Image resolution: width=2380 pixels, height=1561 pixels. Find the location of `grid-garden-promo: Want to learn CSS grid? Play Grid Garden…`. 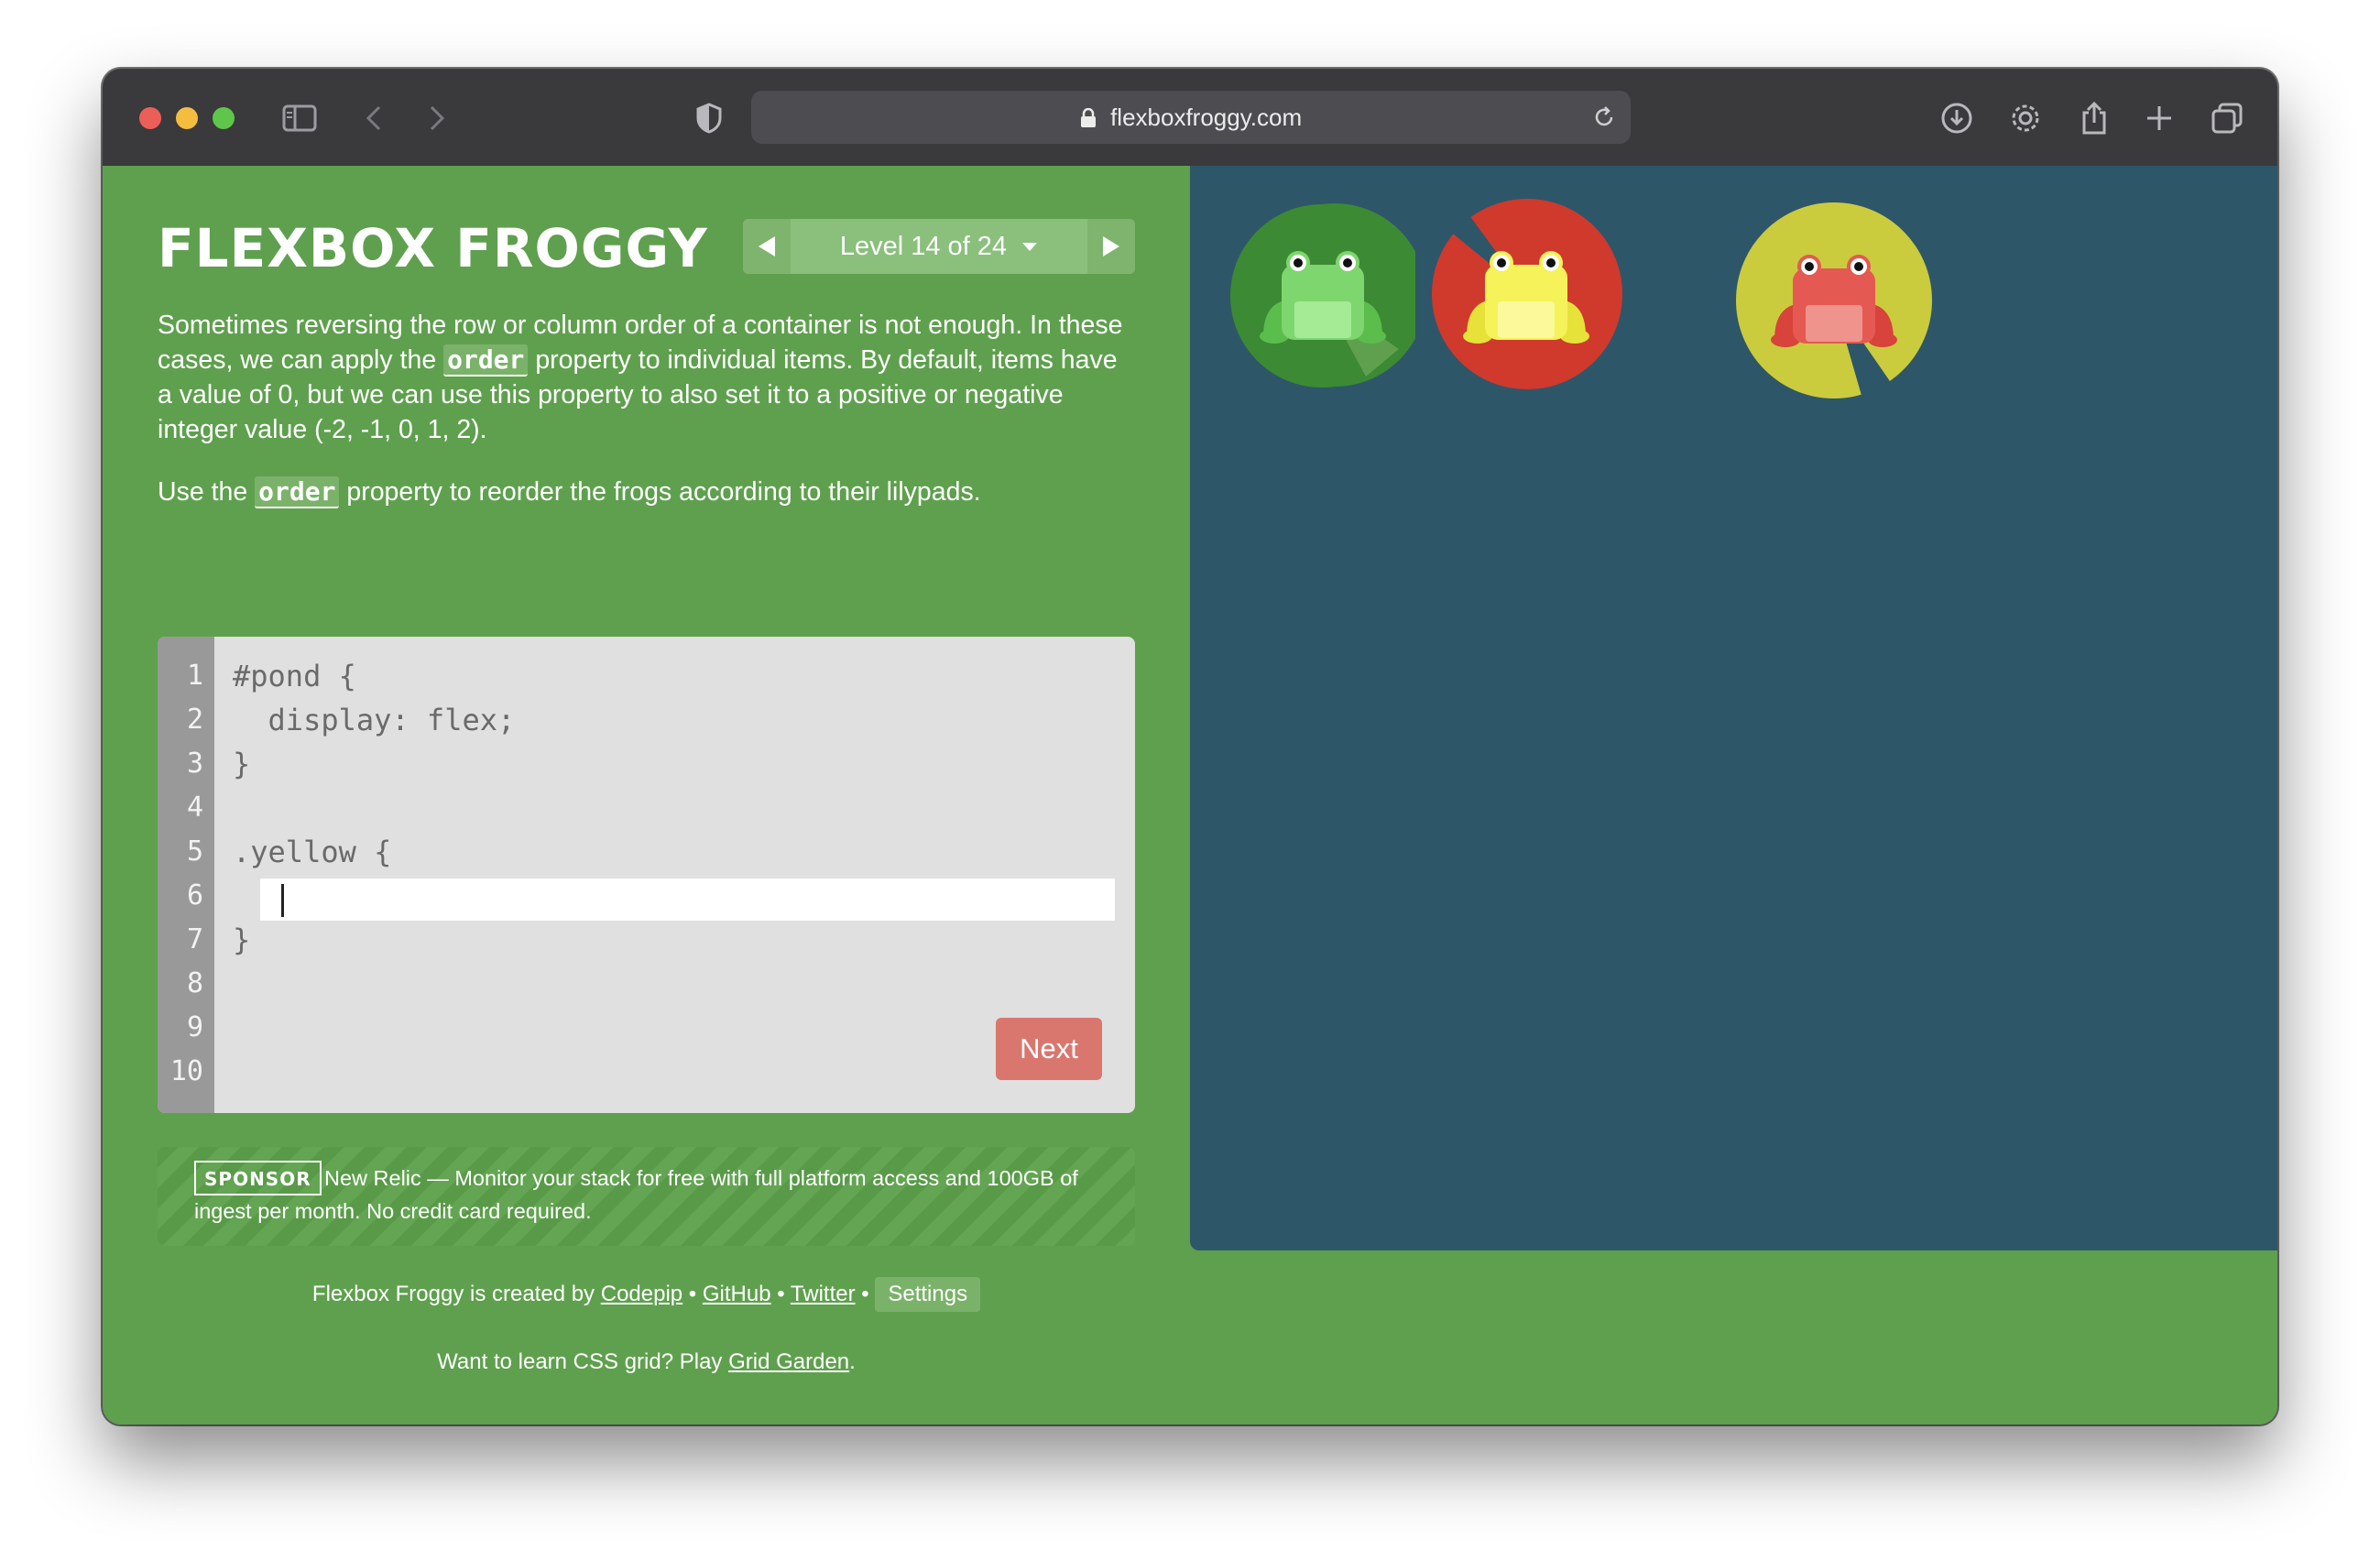

grid-garden-promo: Want to learn CSS grid? Play Grid Garden… is located at coordinates (646, 1362).